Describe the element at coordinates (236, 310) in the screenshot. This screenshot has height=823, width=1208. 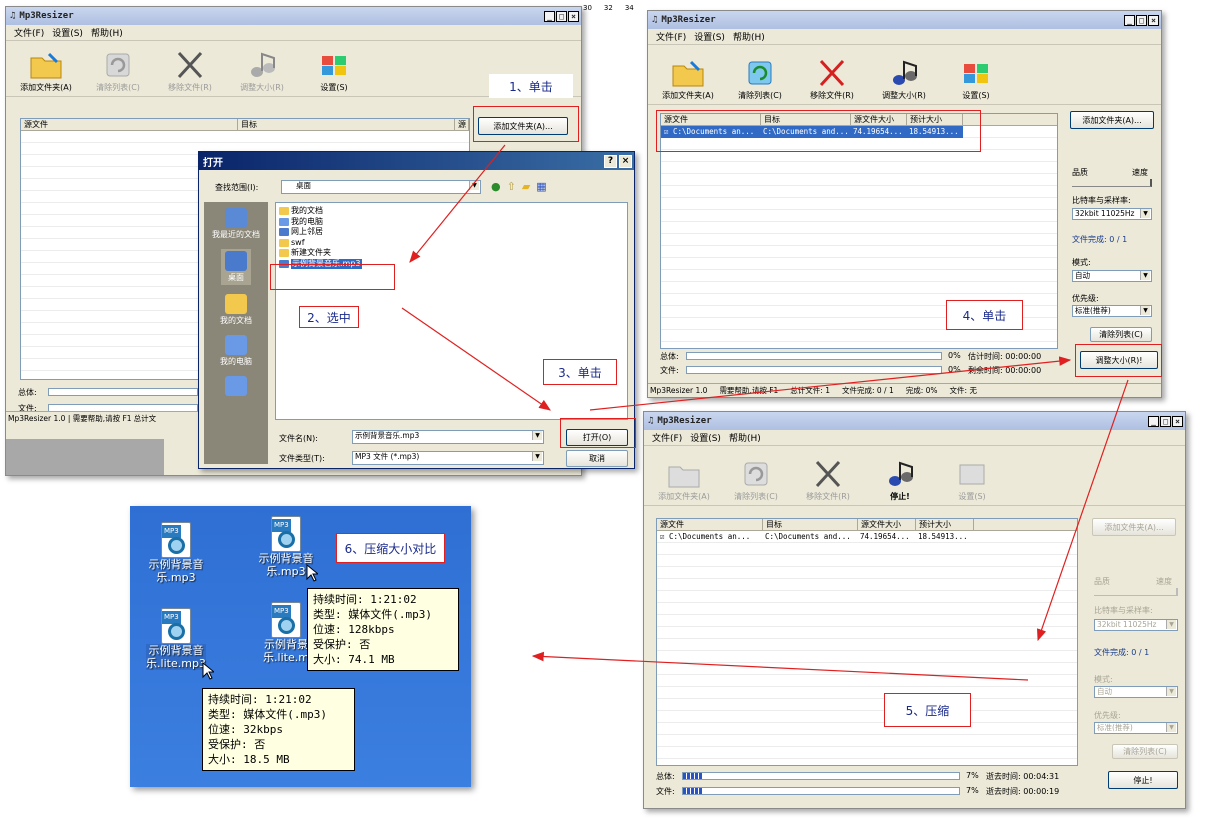
I see `place-documents: 我的文档` at that location.